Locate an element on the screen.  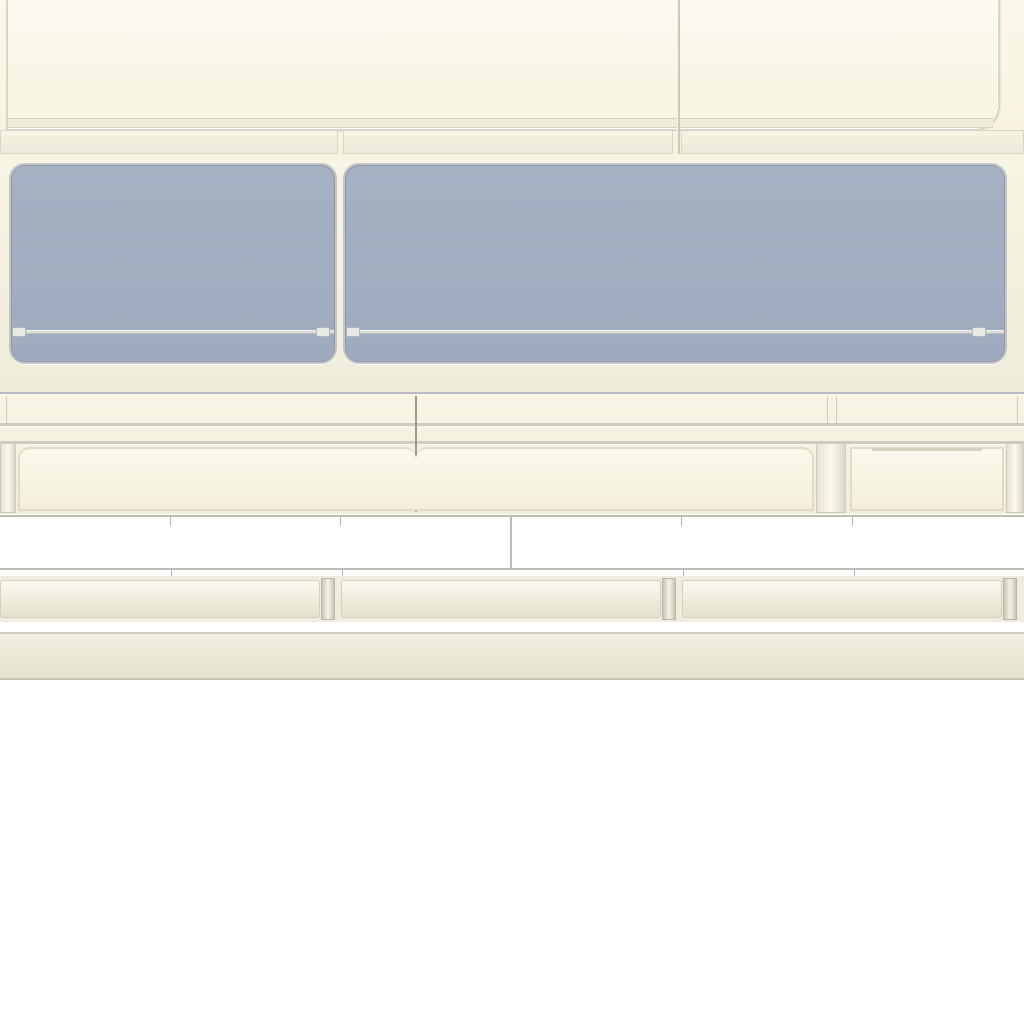
lower-door-right is located at coordinates (927, 479).